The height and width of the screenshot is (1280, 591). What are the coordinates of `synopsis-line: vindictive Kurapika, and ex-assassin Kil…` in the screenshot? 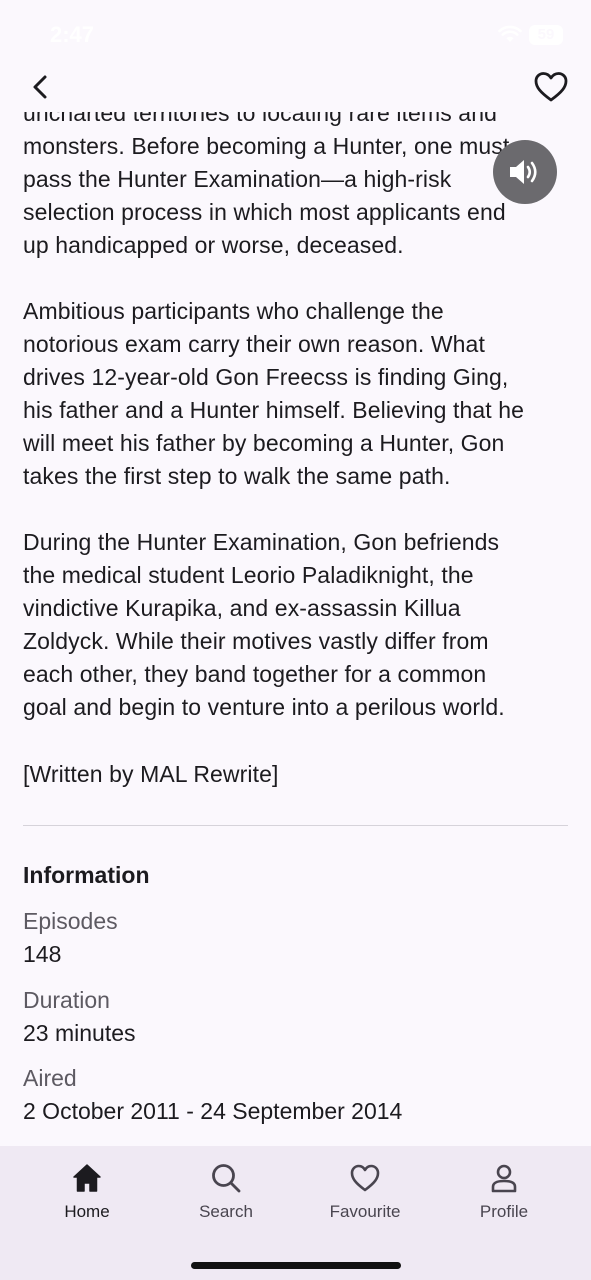 It's located at (242, 608).